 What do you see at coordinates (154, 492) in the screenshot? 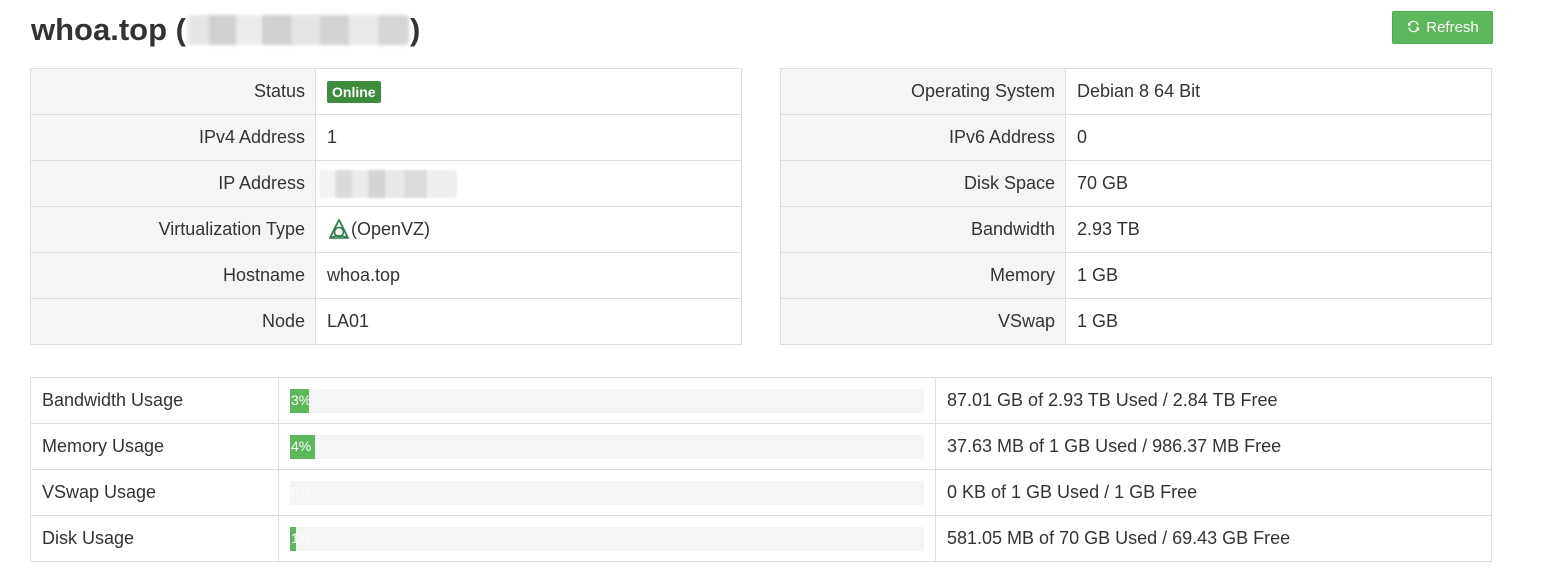
I see `vswap-usage-label: VSwap Usage` at bounding box center [154, 492].